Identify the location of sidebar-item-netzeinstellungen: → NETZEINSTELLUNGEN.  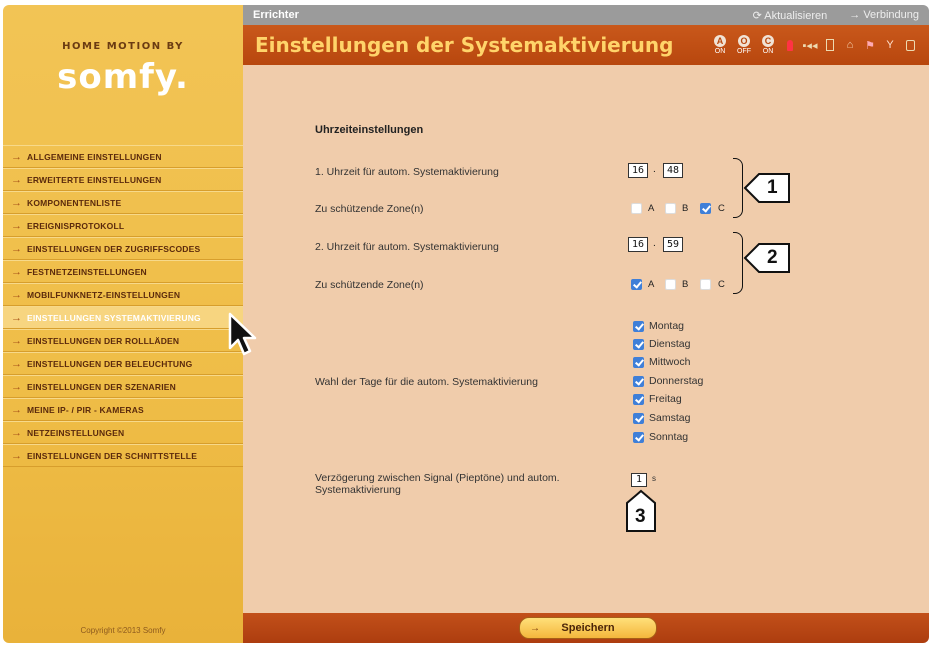
(123, 432).